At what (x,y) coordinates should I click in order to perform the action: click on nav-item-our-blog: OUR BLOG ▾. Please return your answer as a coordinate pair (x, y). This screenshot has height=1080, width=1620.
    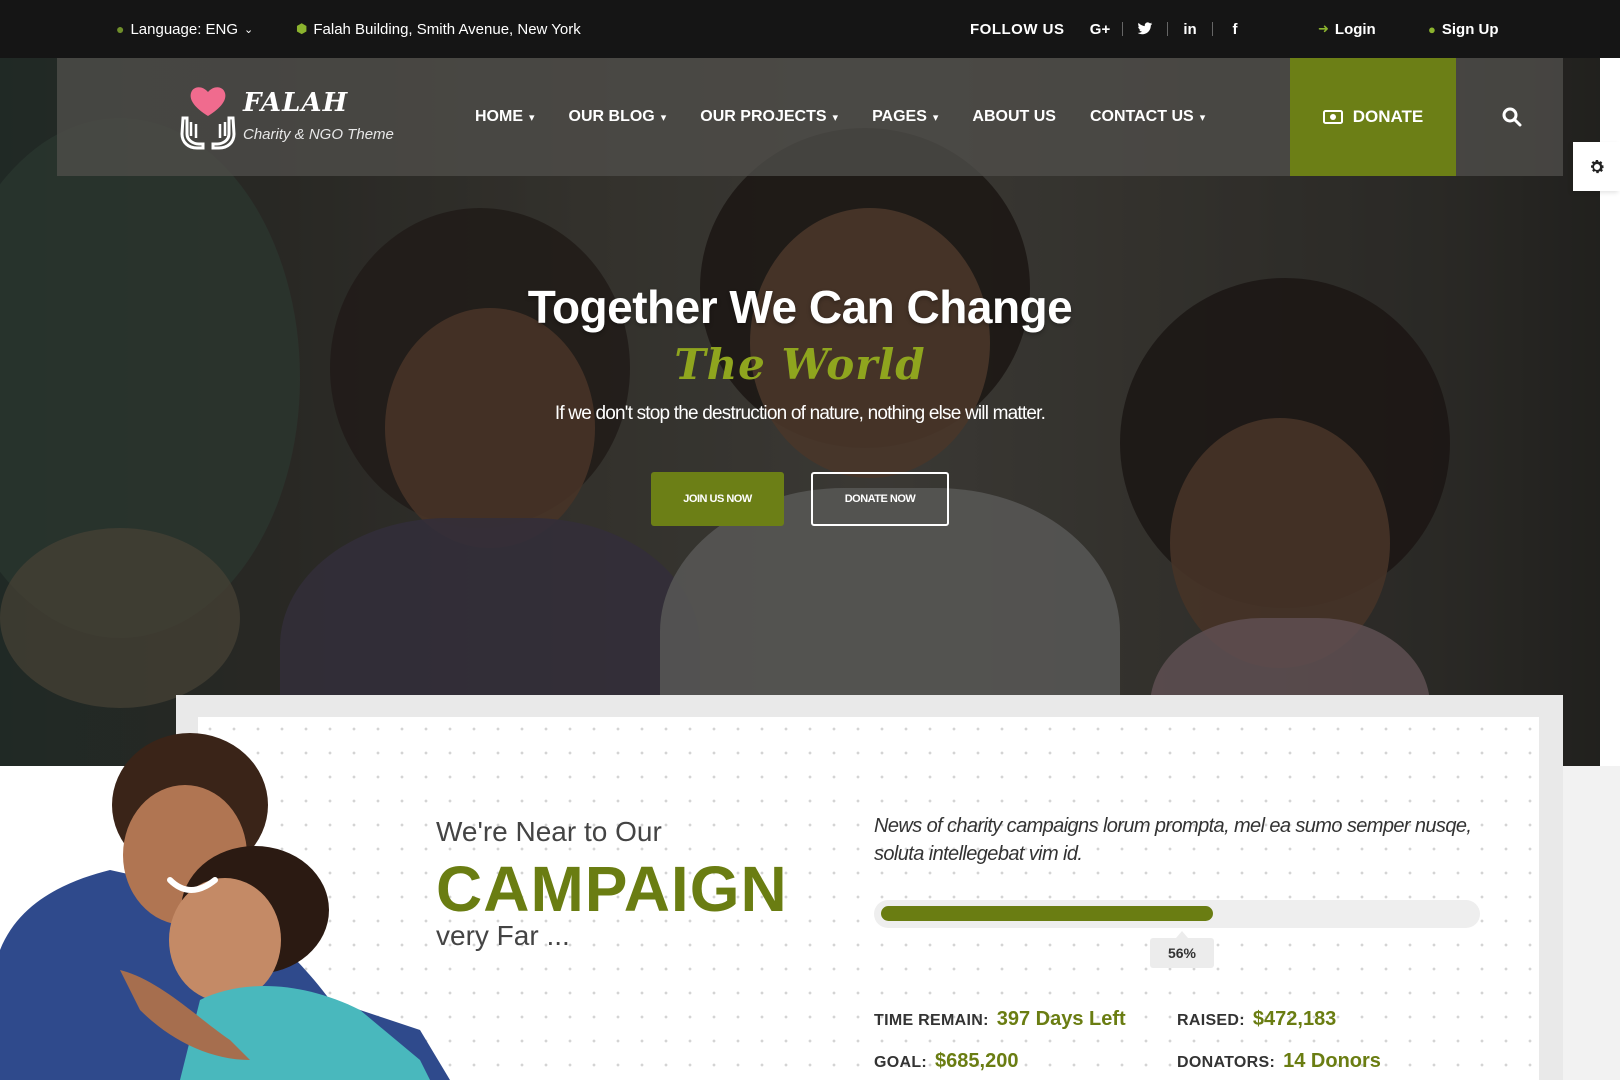
    Looking at the image, I should click on (618, 117).